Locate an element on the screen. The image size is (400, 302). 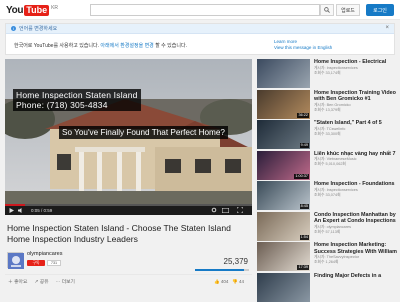
share-button: ↗ 공유 is located at coordinates (41, 281).